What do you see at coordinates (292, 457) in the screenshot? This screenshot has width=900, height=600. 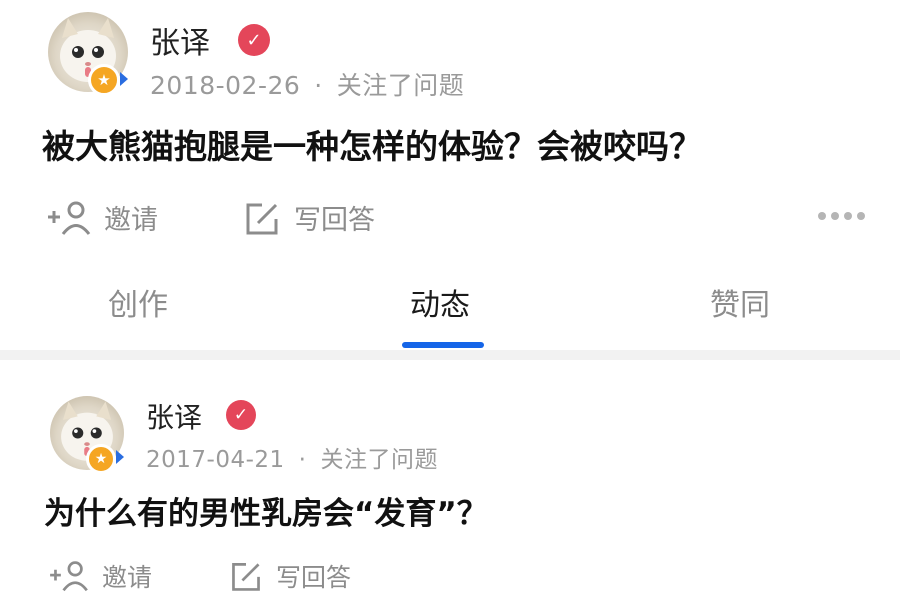 I see `post-meta: 2017-04-21 · 关注了问题` at bounding box center [292, 457].